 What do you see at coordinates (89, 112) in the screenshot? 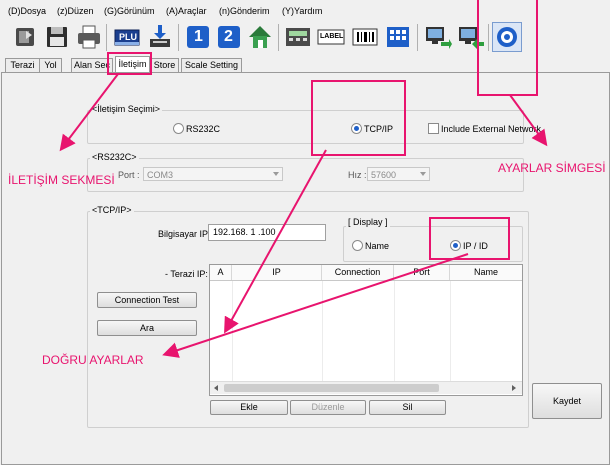
I see `tab-arrow` at bounding box center [89, 112].